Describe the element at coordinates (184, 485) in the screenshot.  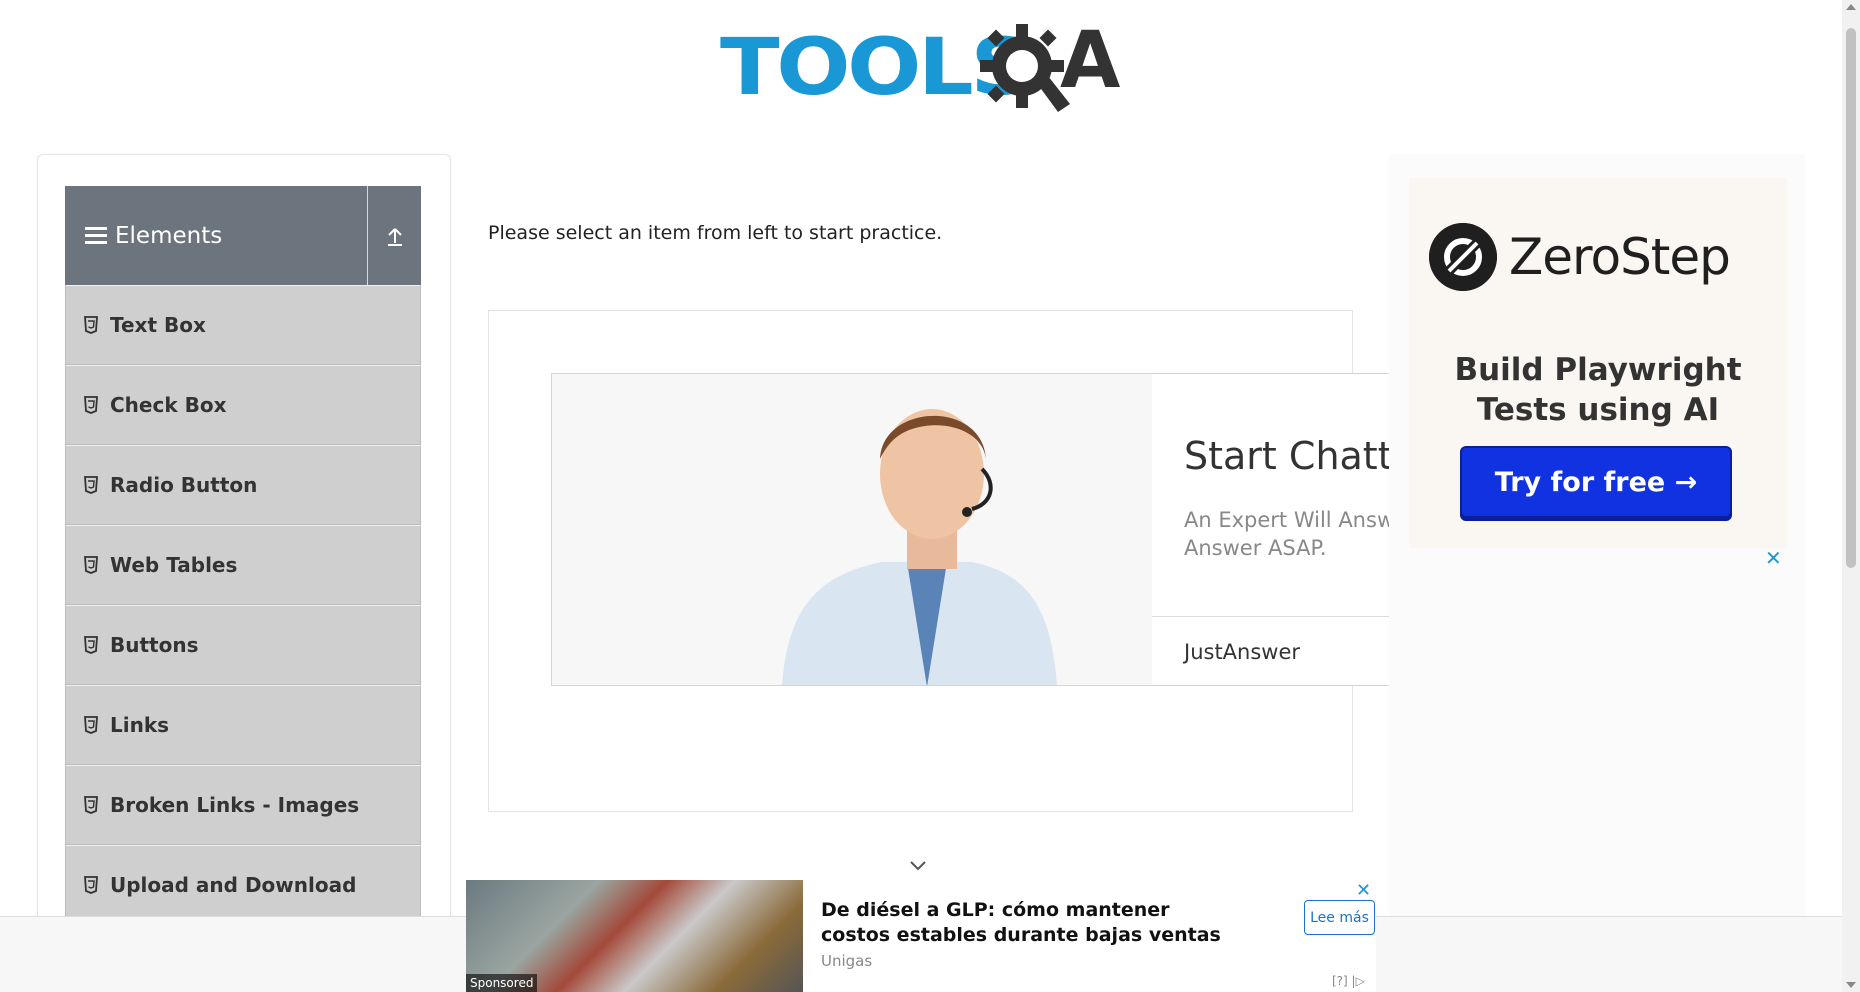
I see `menu-item-label: Radio Button` at that location.